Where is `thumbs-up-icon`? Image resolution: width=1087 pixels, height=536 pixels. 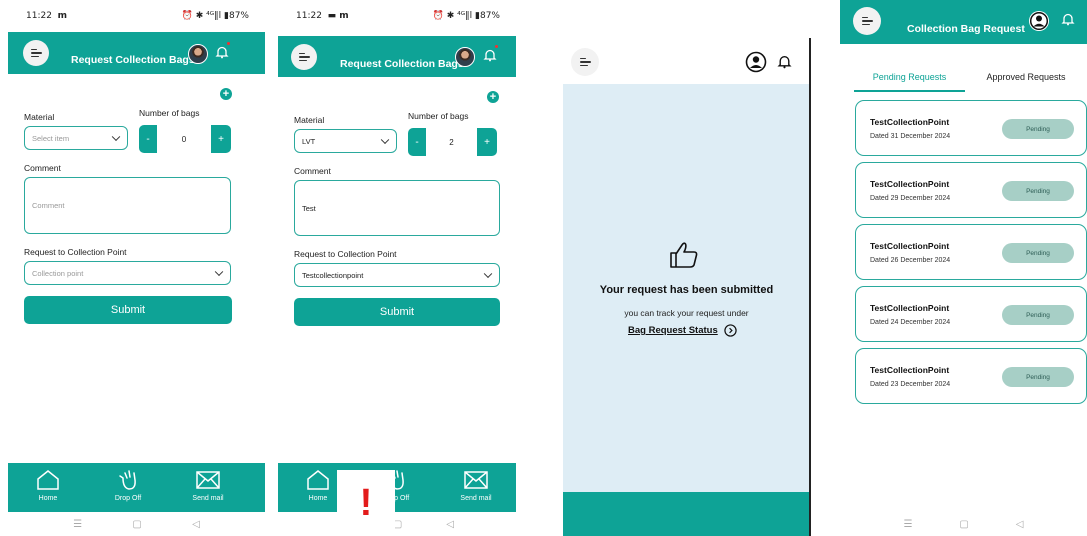 thumbs-up-icon is located at coordinates (684, 255).